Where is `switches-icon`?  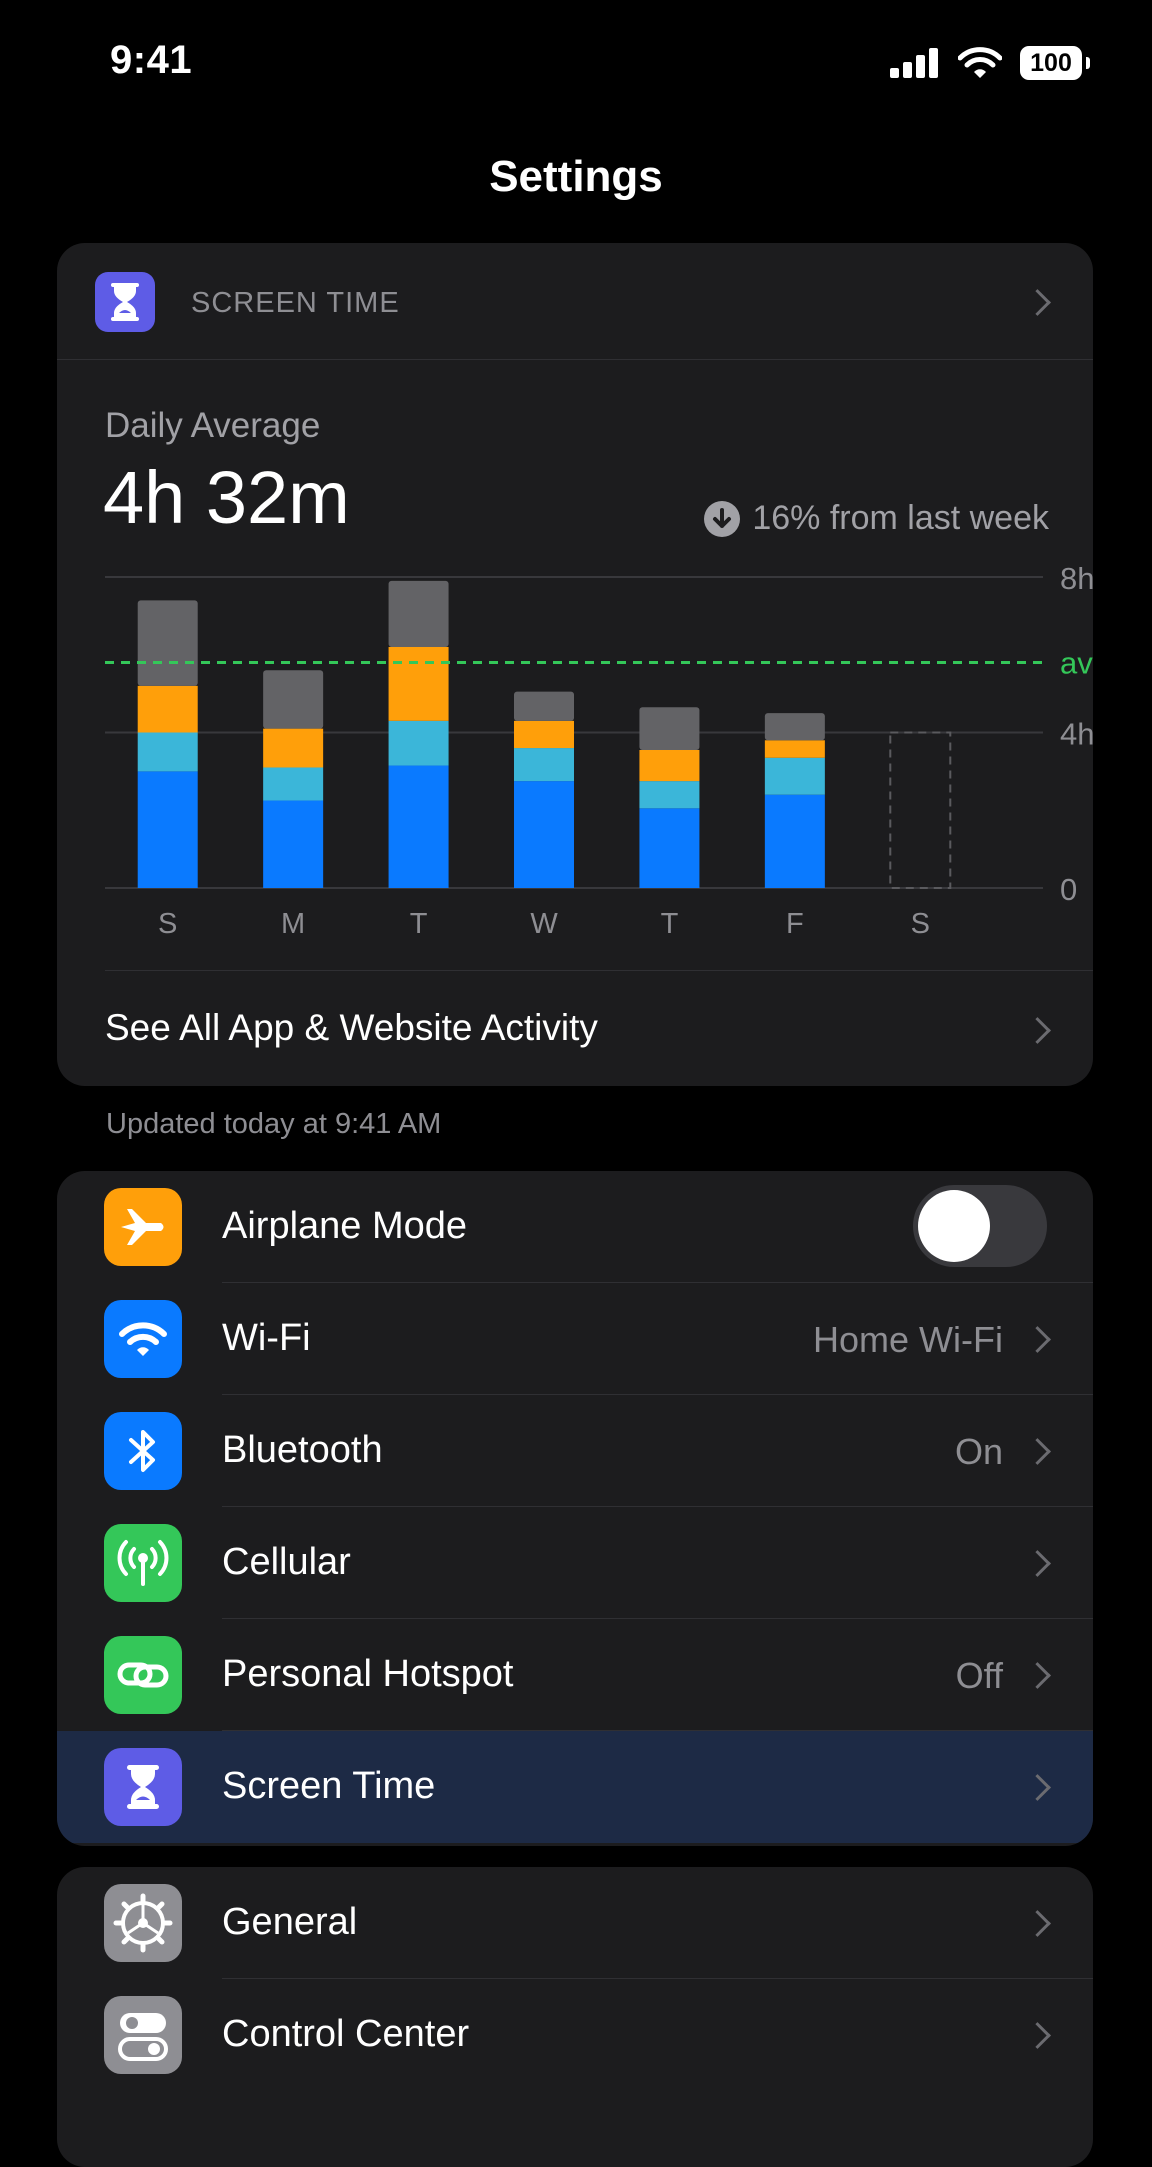
switches-icon is located at coordinates (143, 2035).